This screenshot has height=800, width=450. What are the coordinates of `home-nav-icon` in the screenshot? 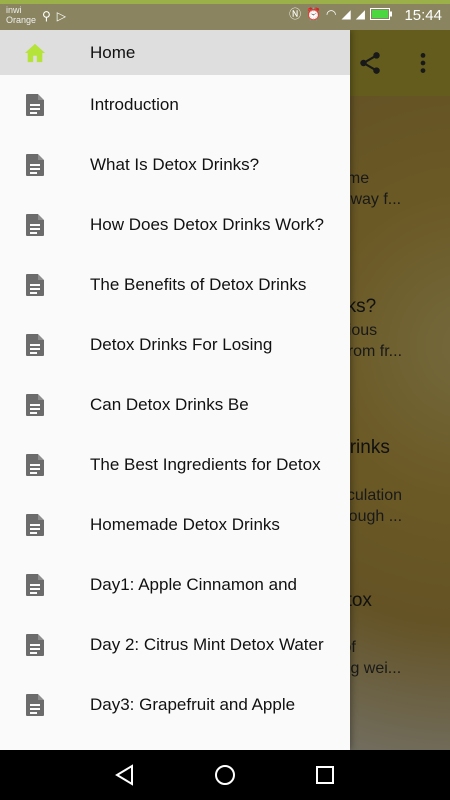 It's located at (225, 775).